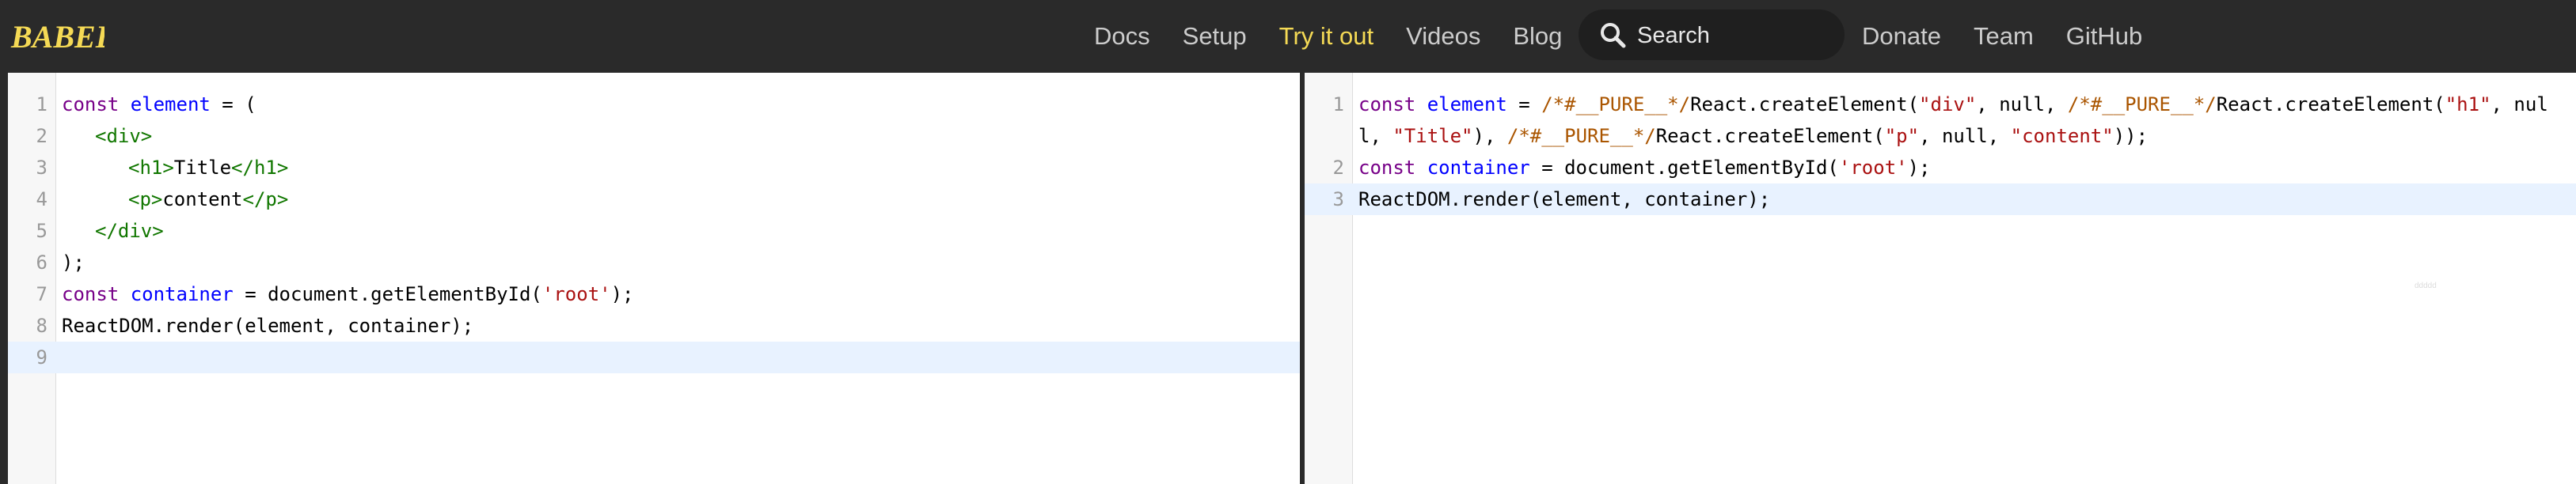 The image size is (2576, 484). What do you see at coordinates (1443, 36) in the screenshot?
I see `nav-videos: Videos` at bounding box center [1443, 36].